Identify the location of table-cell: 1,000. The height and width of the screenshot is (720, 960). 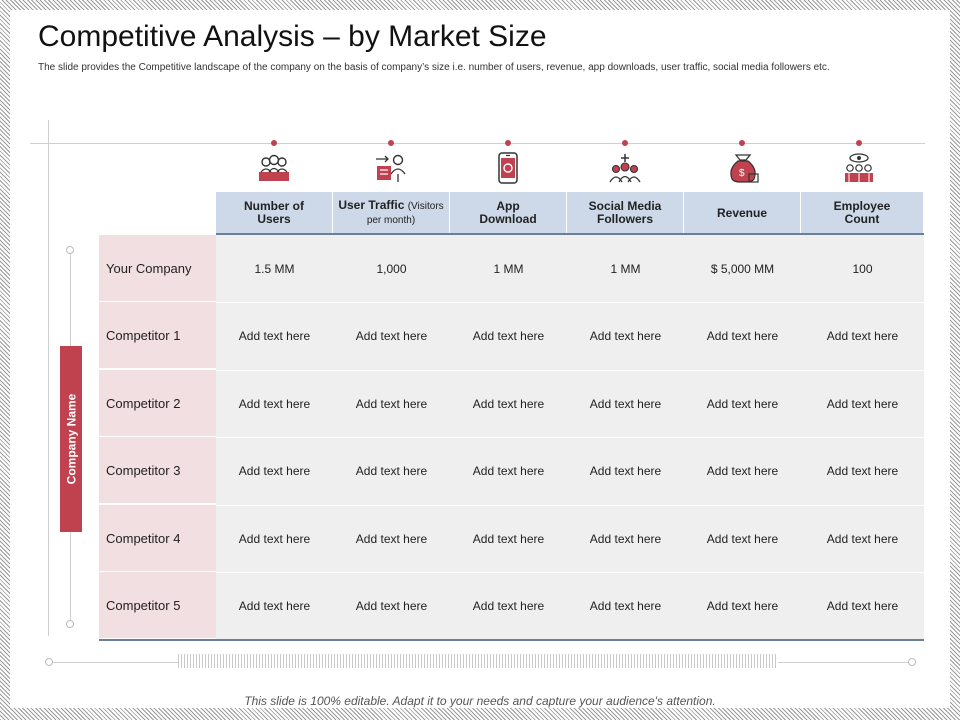
(391, 268).